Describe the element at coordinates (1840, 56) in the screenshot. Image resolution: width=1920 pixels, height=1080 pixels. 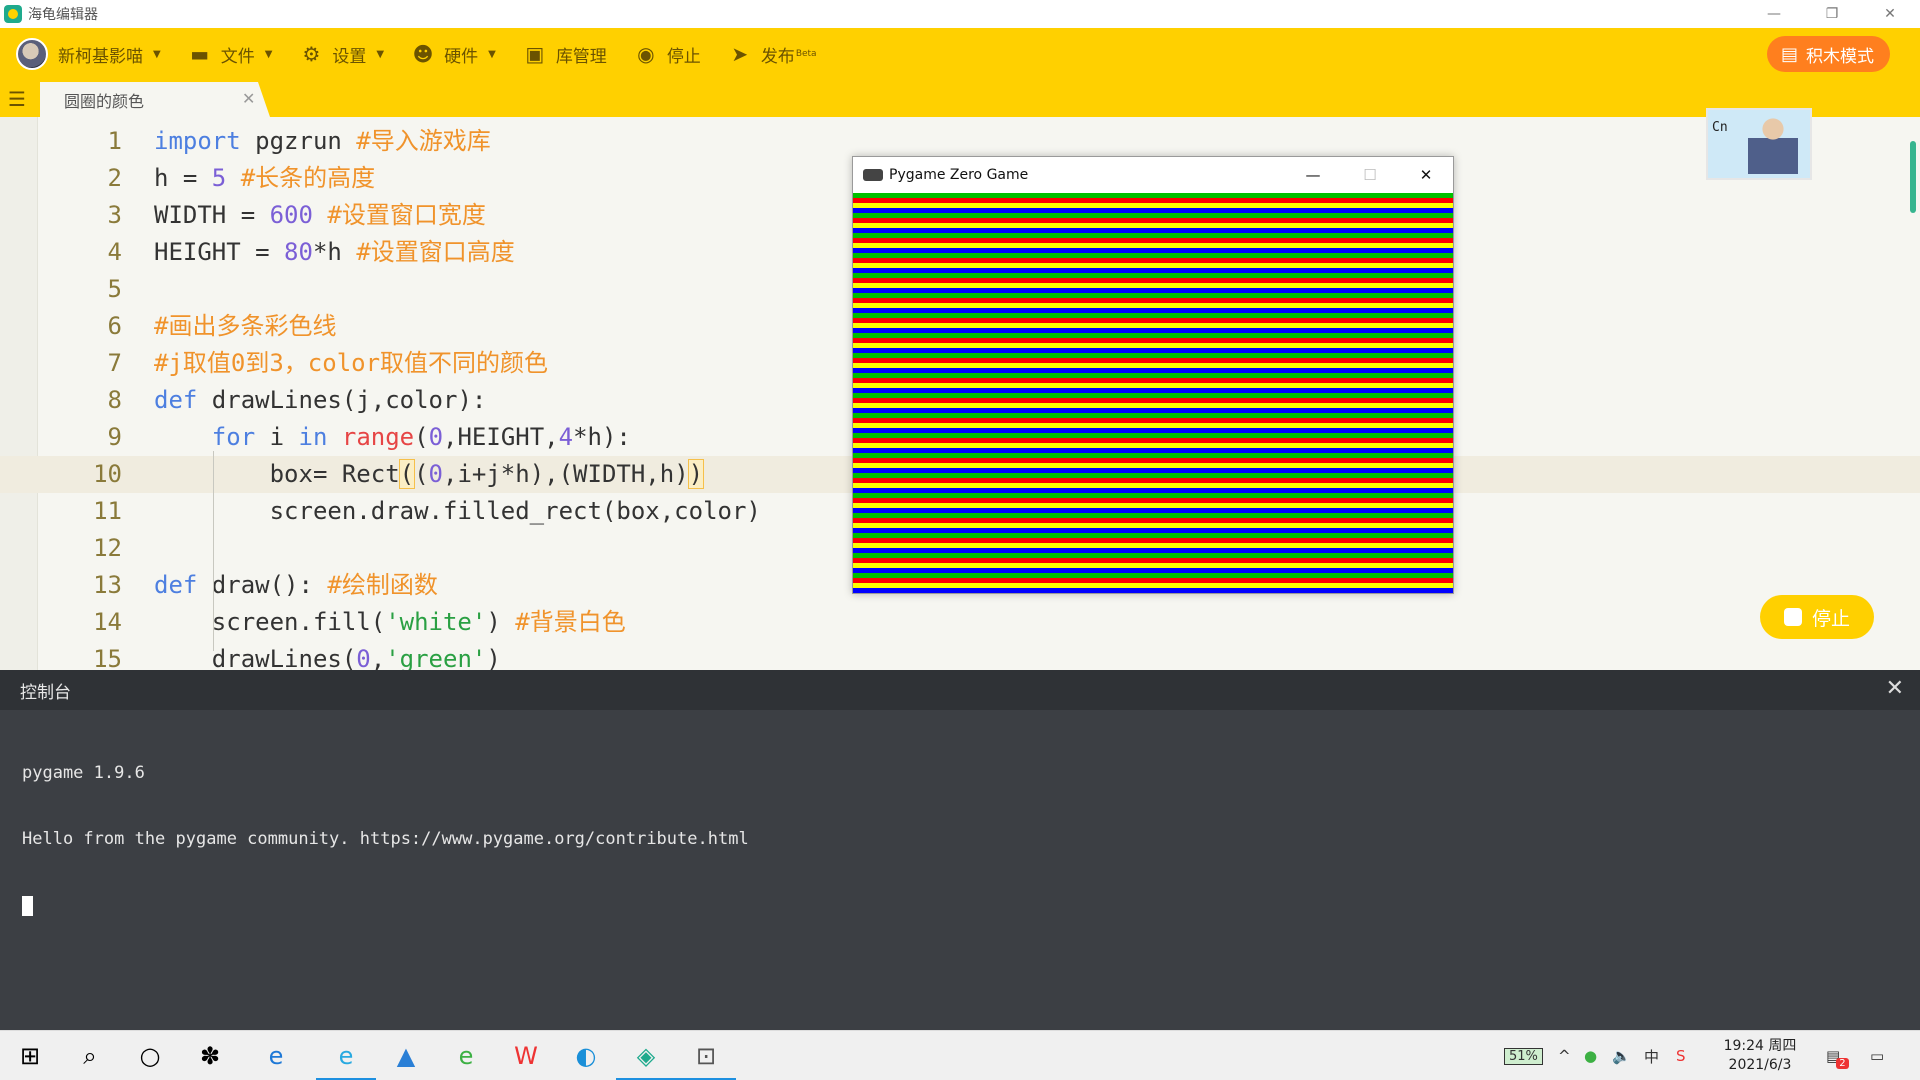
I see `block-mode-label: 积木模式` at that location.